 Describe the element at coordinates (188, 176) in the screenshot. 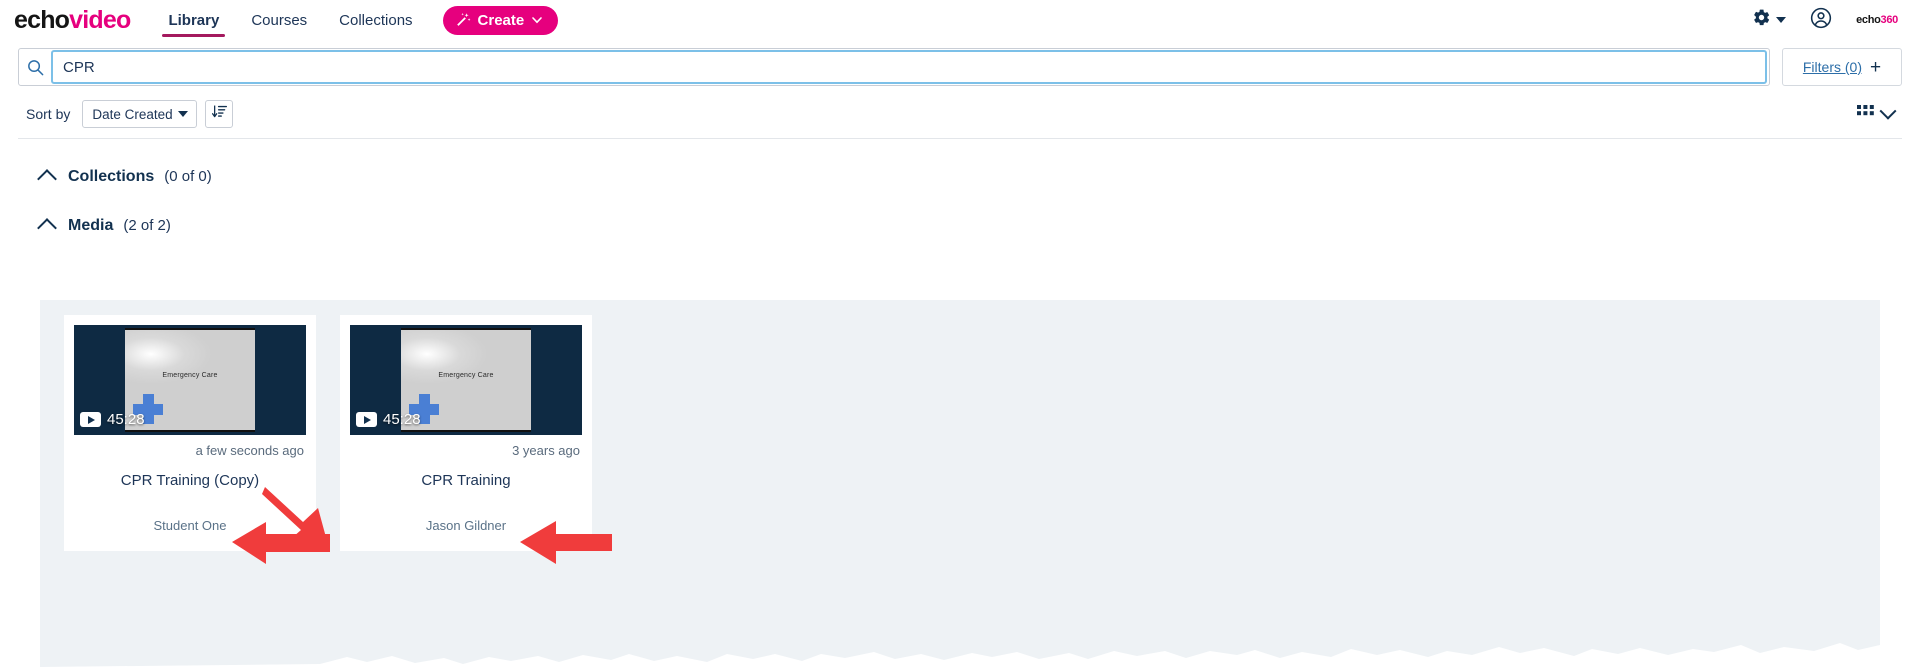

I see `group-count-collections: (0 of 0)` at that location.